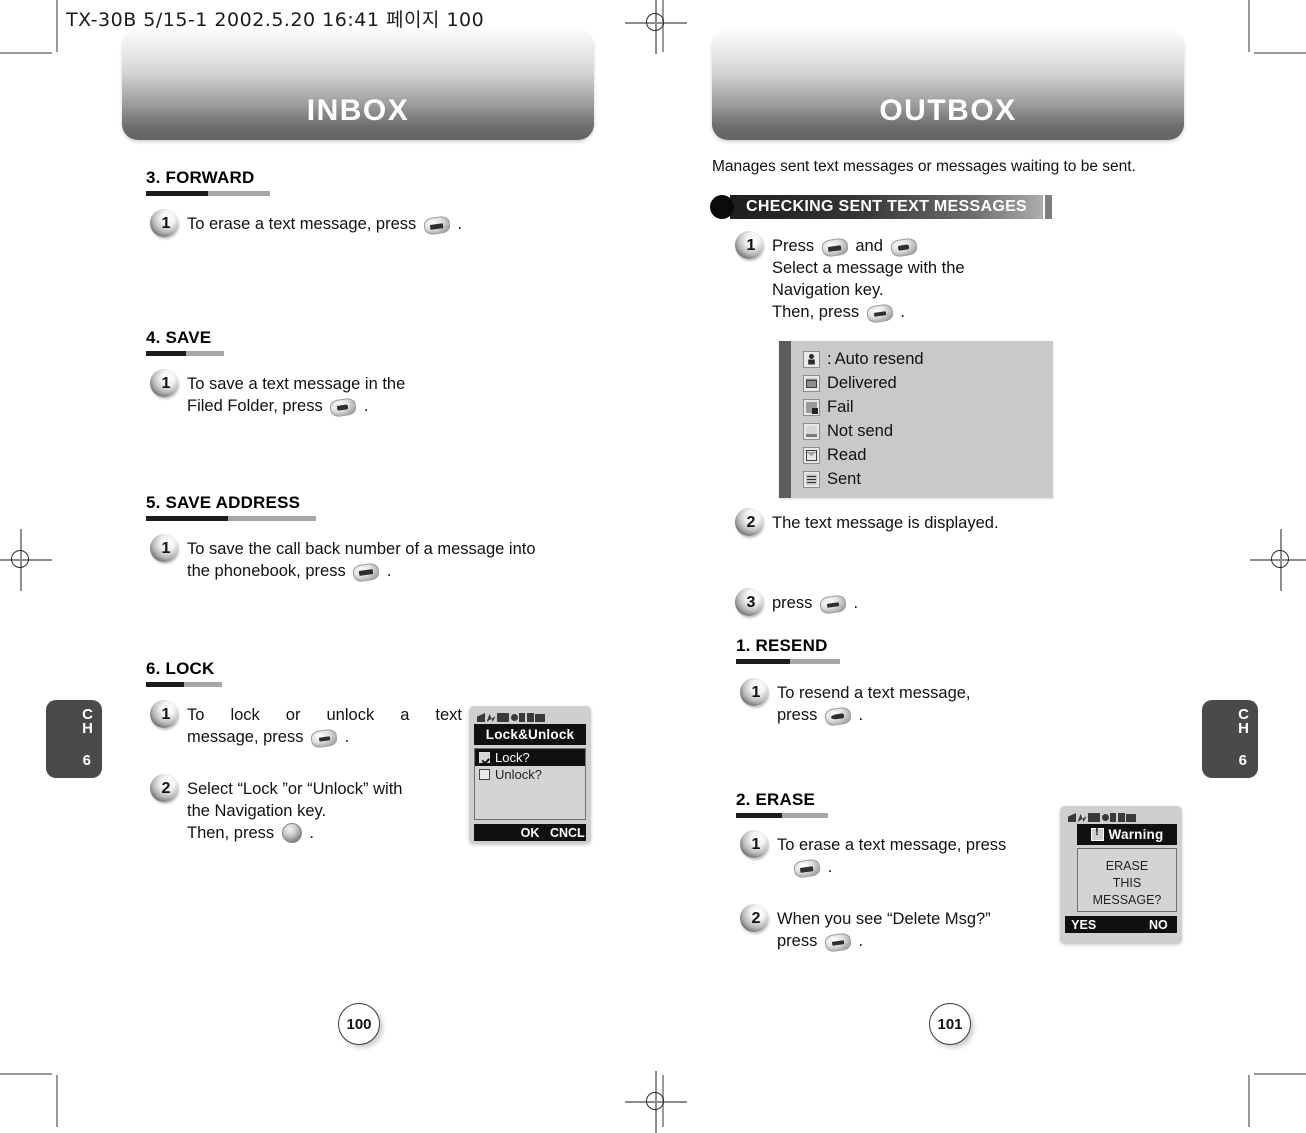 This screenshot has height=1133, width=1306. I want to click on outbox-banner: OUTBOX, so click(948, 85).